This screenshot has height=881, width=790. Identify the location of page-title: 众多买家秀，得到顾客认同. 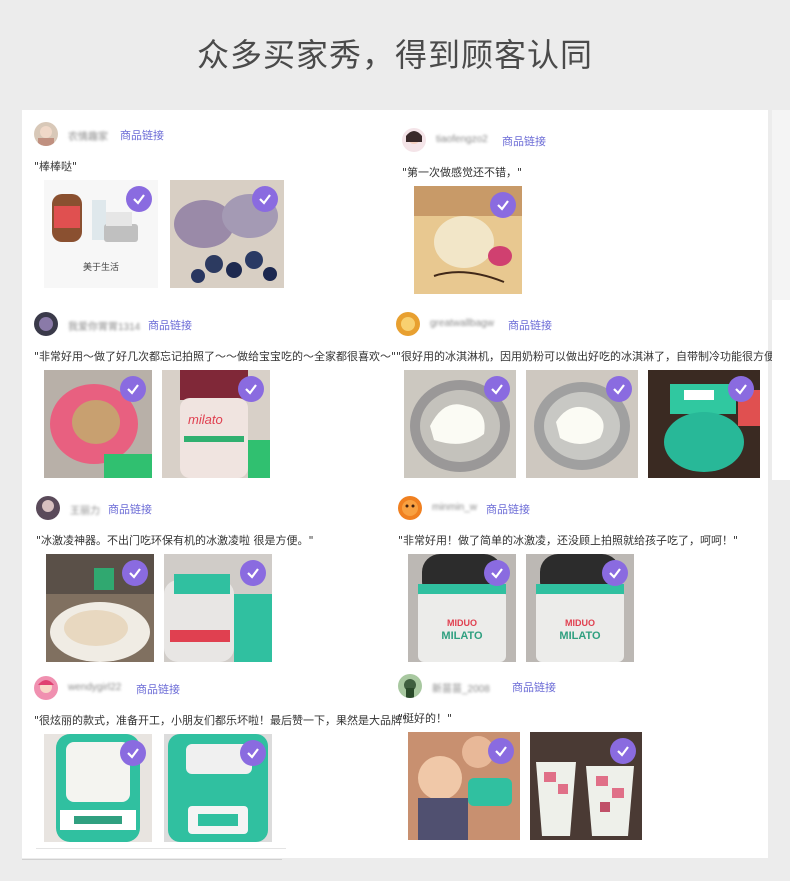
(394, 55).